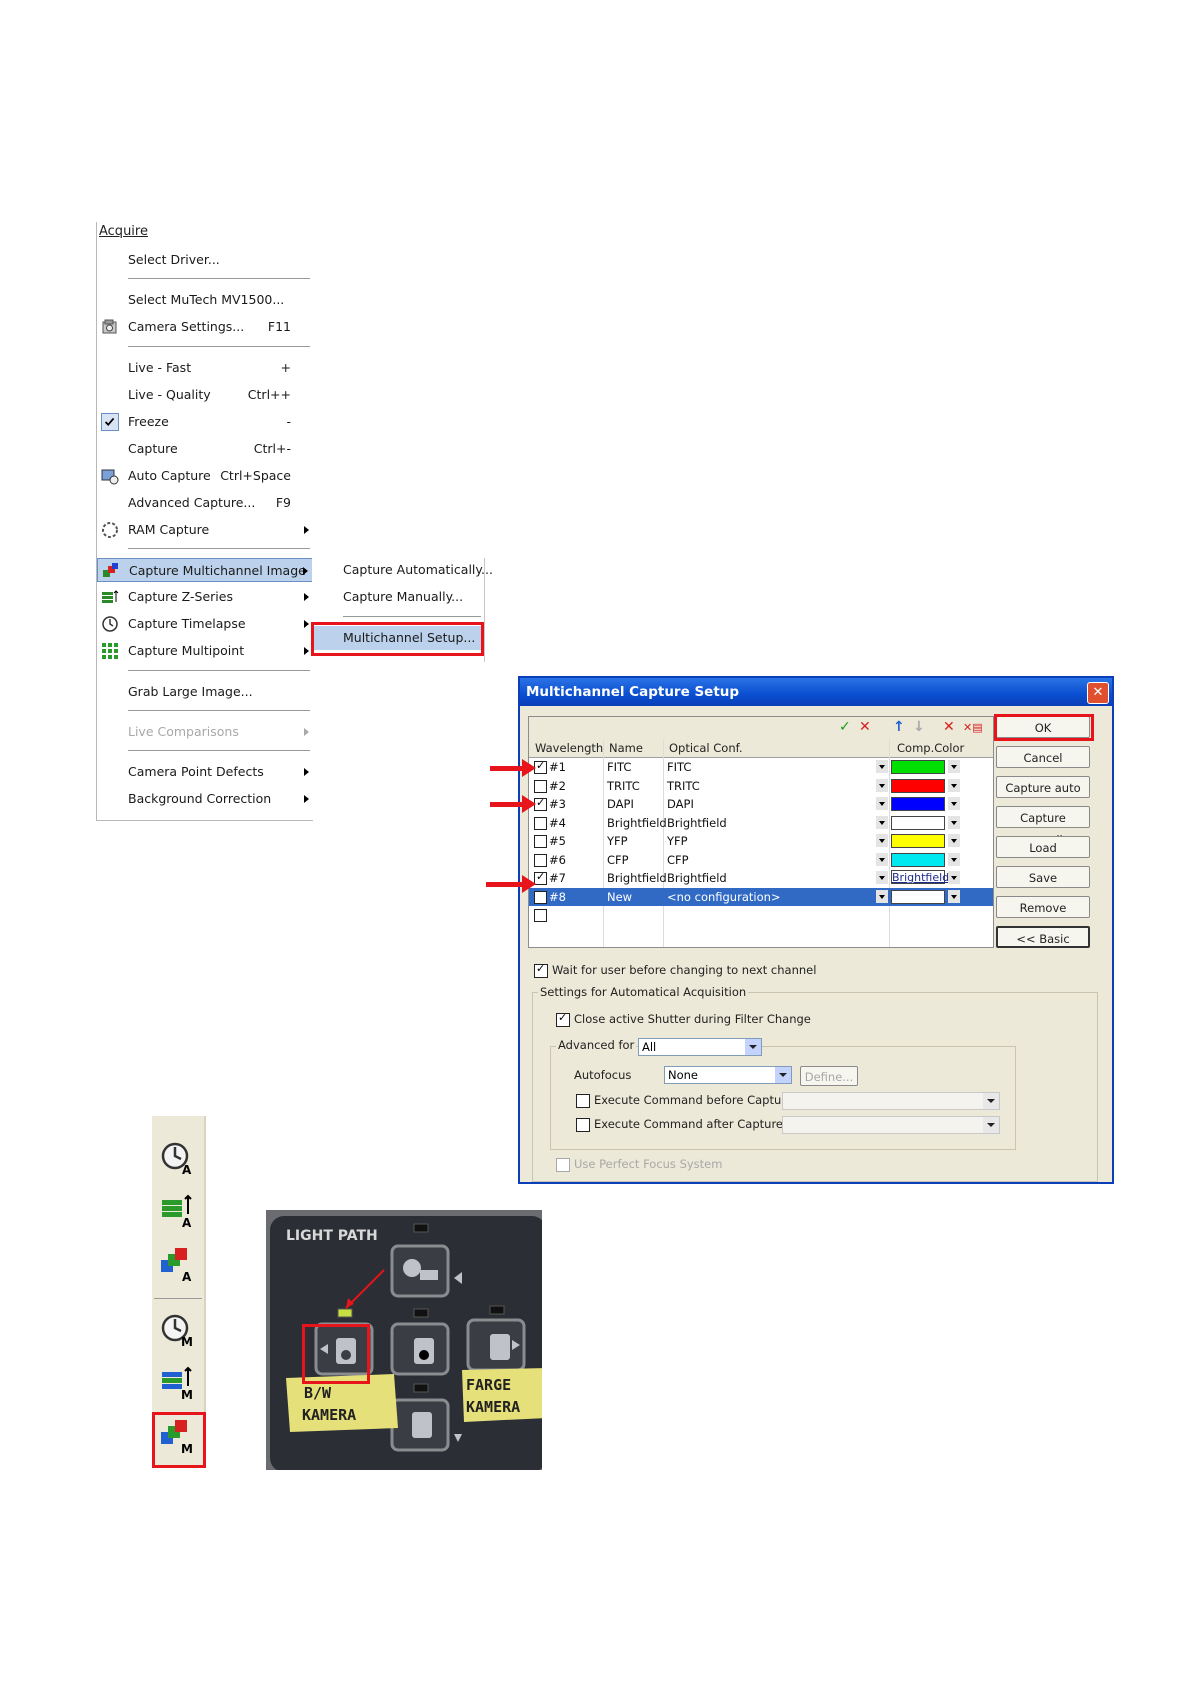 The width and height of the screenshot is (1190, 1684). I want to click on exec-before-checkbox, so click(583, 1101).